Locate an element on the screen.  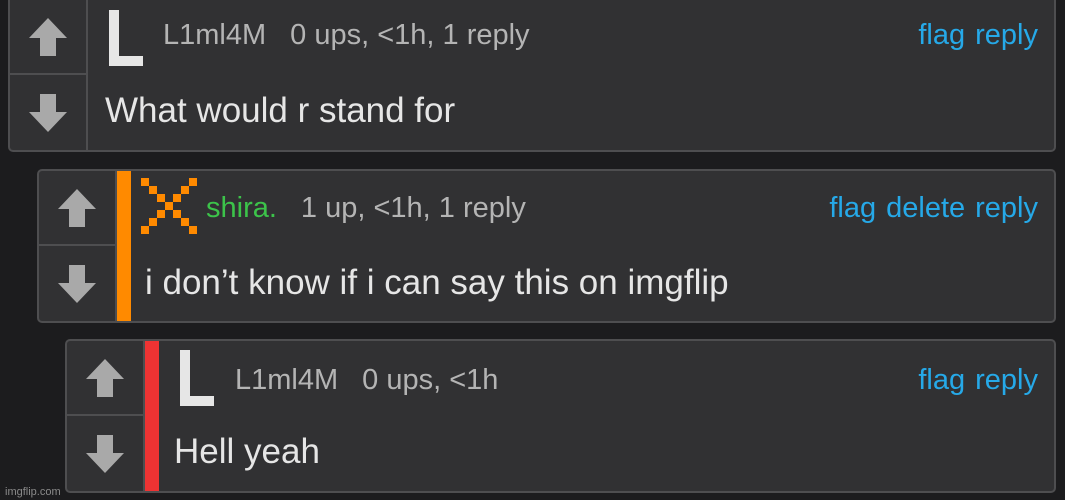
comment-meta: L1ml4M 0 ups, <1h is located at coordinates (366, 380).